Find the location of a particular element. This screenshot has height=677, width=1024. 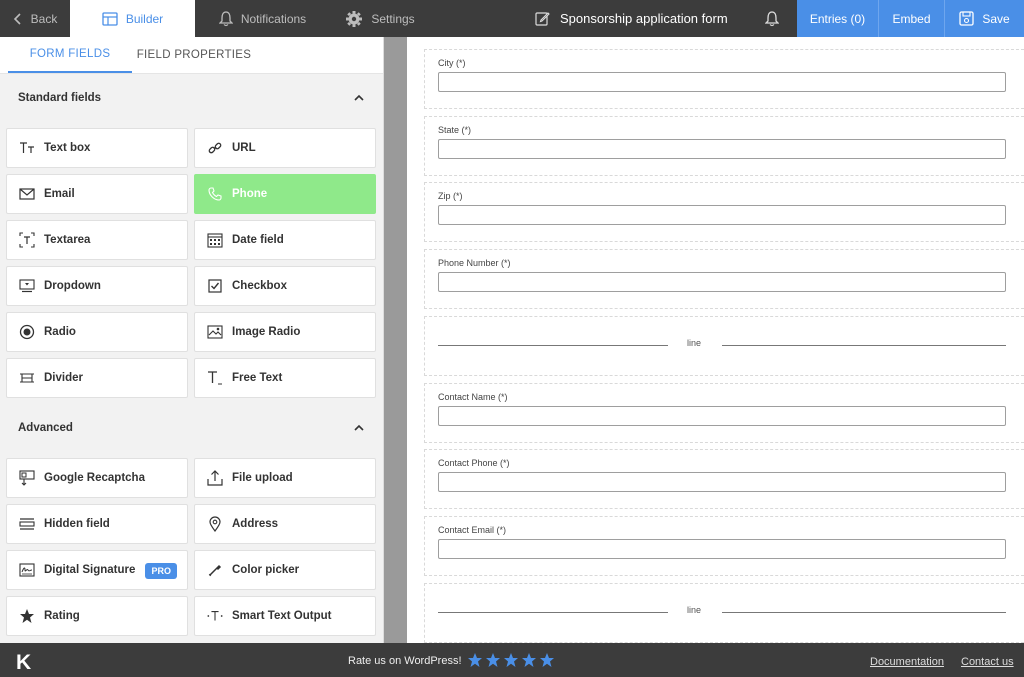

documentation-link: Documentation is located at coordinates (907, 662).